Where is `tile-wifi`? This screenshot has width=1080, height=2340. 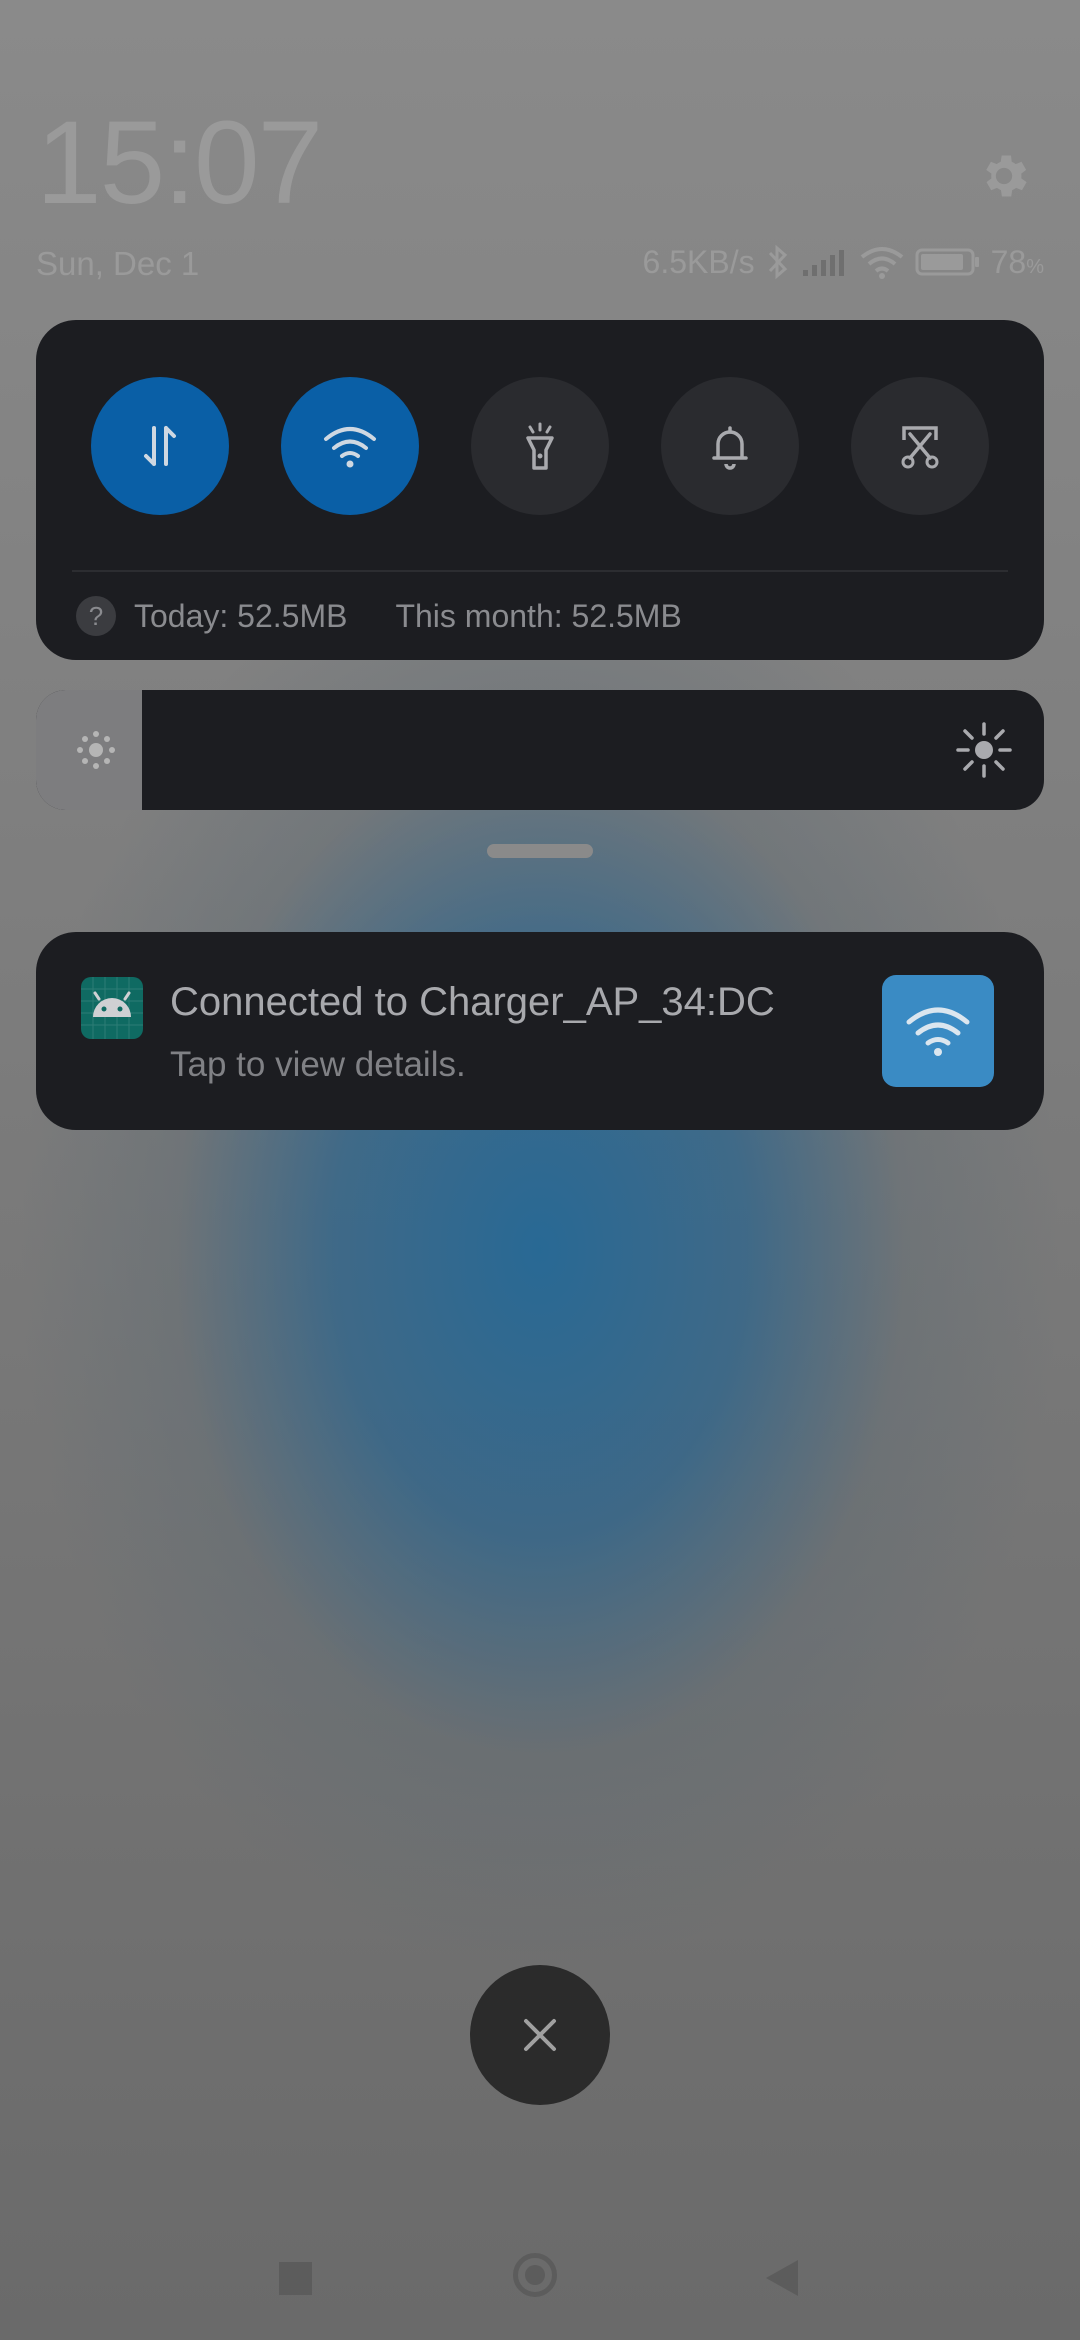
tile-wifi is located at coordinates (350, 446).